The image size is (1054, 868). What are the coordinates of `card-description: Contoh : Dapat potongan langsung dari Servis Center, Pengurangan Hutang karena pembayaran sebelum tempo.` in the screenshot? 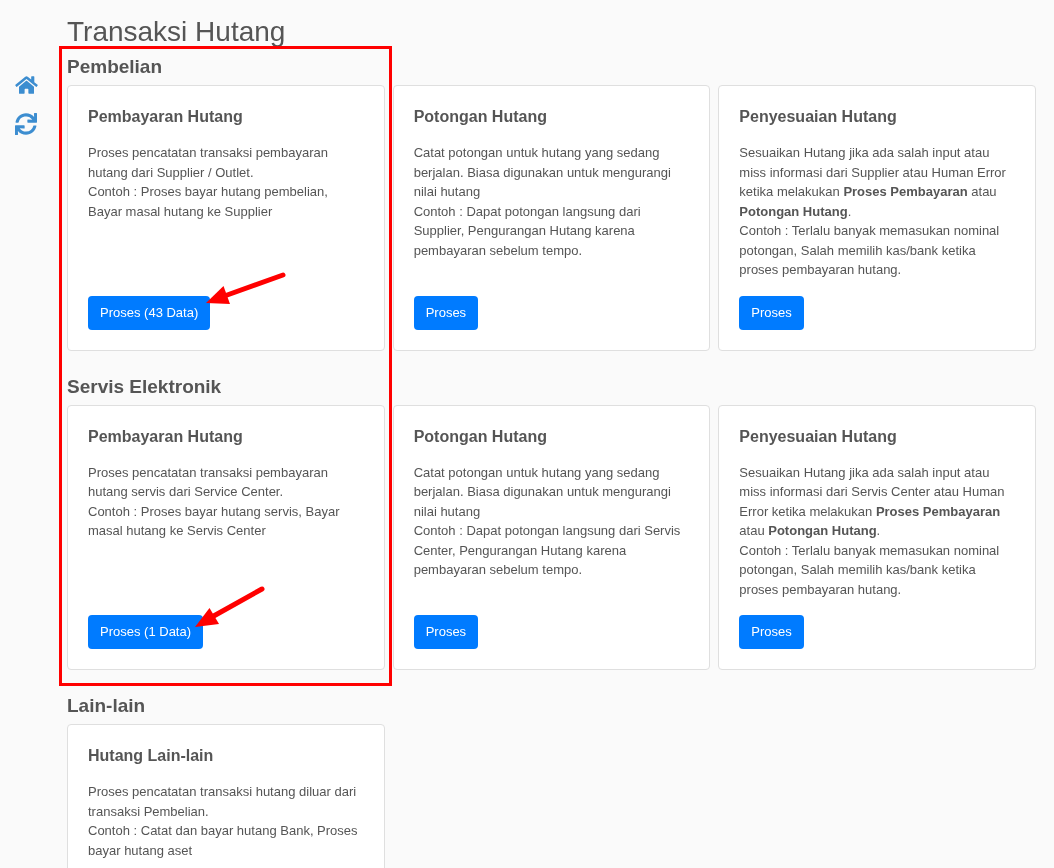 It's located at (547, 550).